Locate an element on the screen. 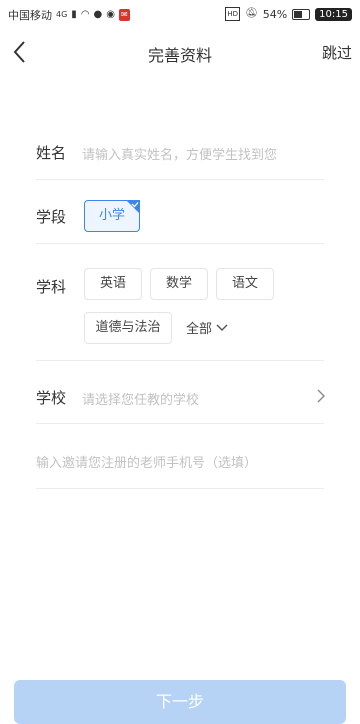 This screenshot has height=724, width=360. name-input: 请输入真实姓名，方便学生找到您 is located at coordinates (202, 153).